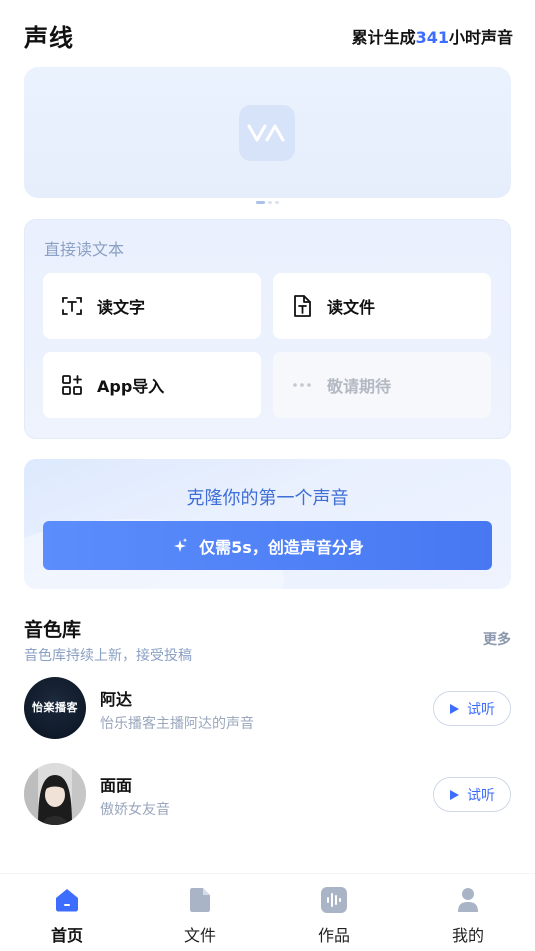  What do you see at coordinates (351, 307) in the screenshot?
I see `read-file-label: 读文件` at bounding box center [351, 307].